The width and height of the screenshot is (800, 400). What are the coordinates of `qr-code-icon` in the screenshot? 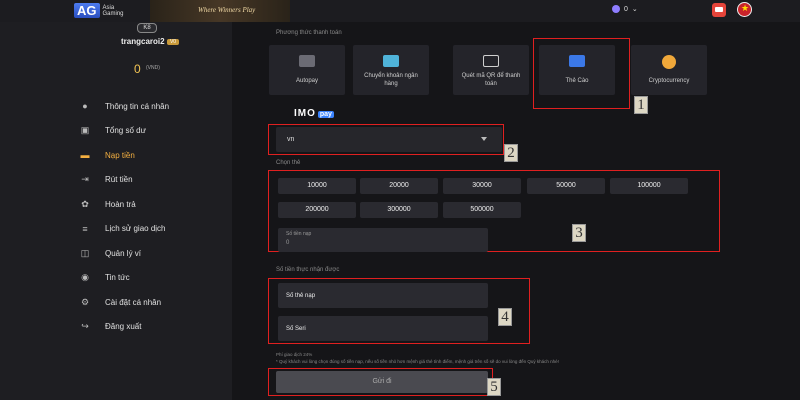 It's located at (491, 61).